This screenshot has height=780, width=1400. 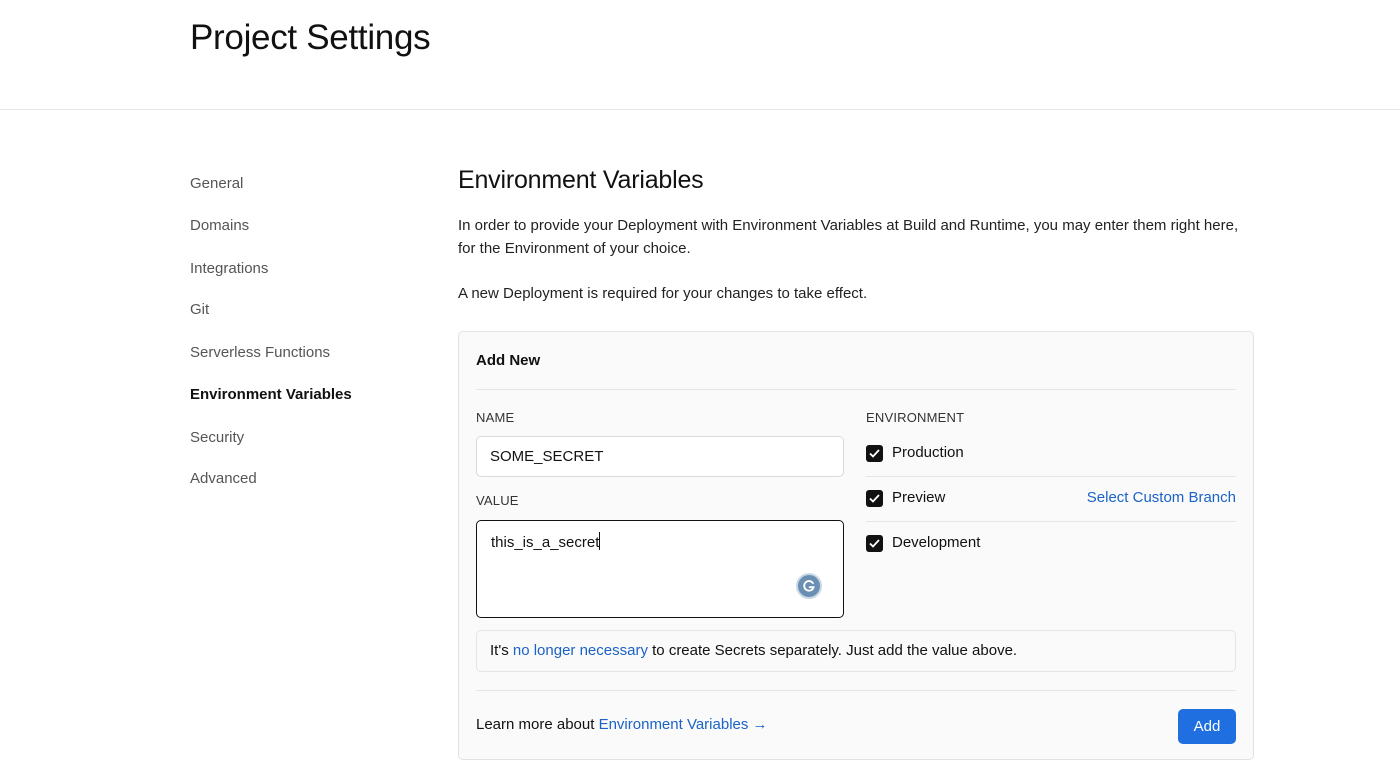 What do you see at coordinates (537, 724) in the screenshot?
I see `learn-more-prefix: Learn more about` at bounding box center [537, 724].